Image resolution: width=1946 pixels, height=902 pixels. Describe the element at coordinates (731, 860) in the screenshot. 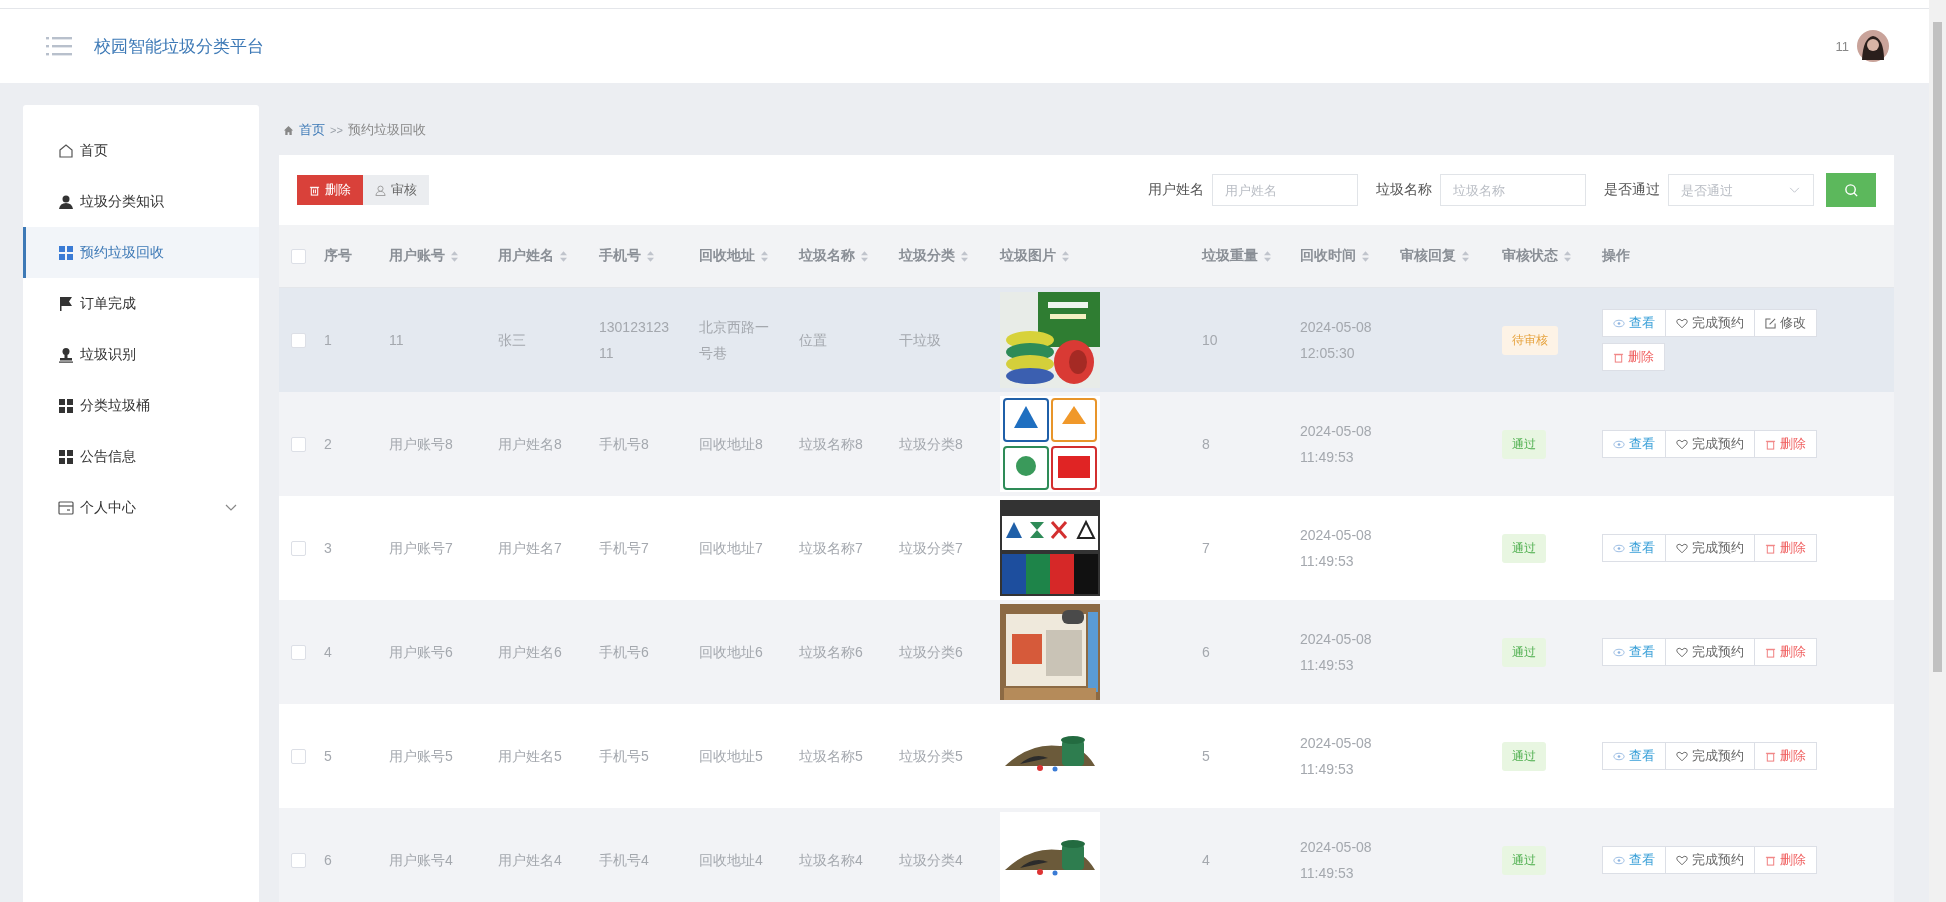

I see `table-cell-text: 回收地址4` at that location.